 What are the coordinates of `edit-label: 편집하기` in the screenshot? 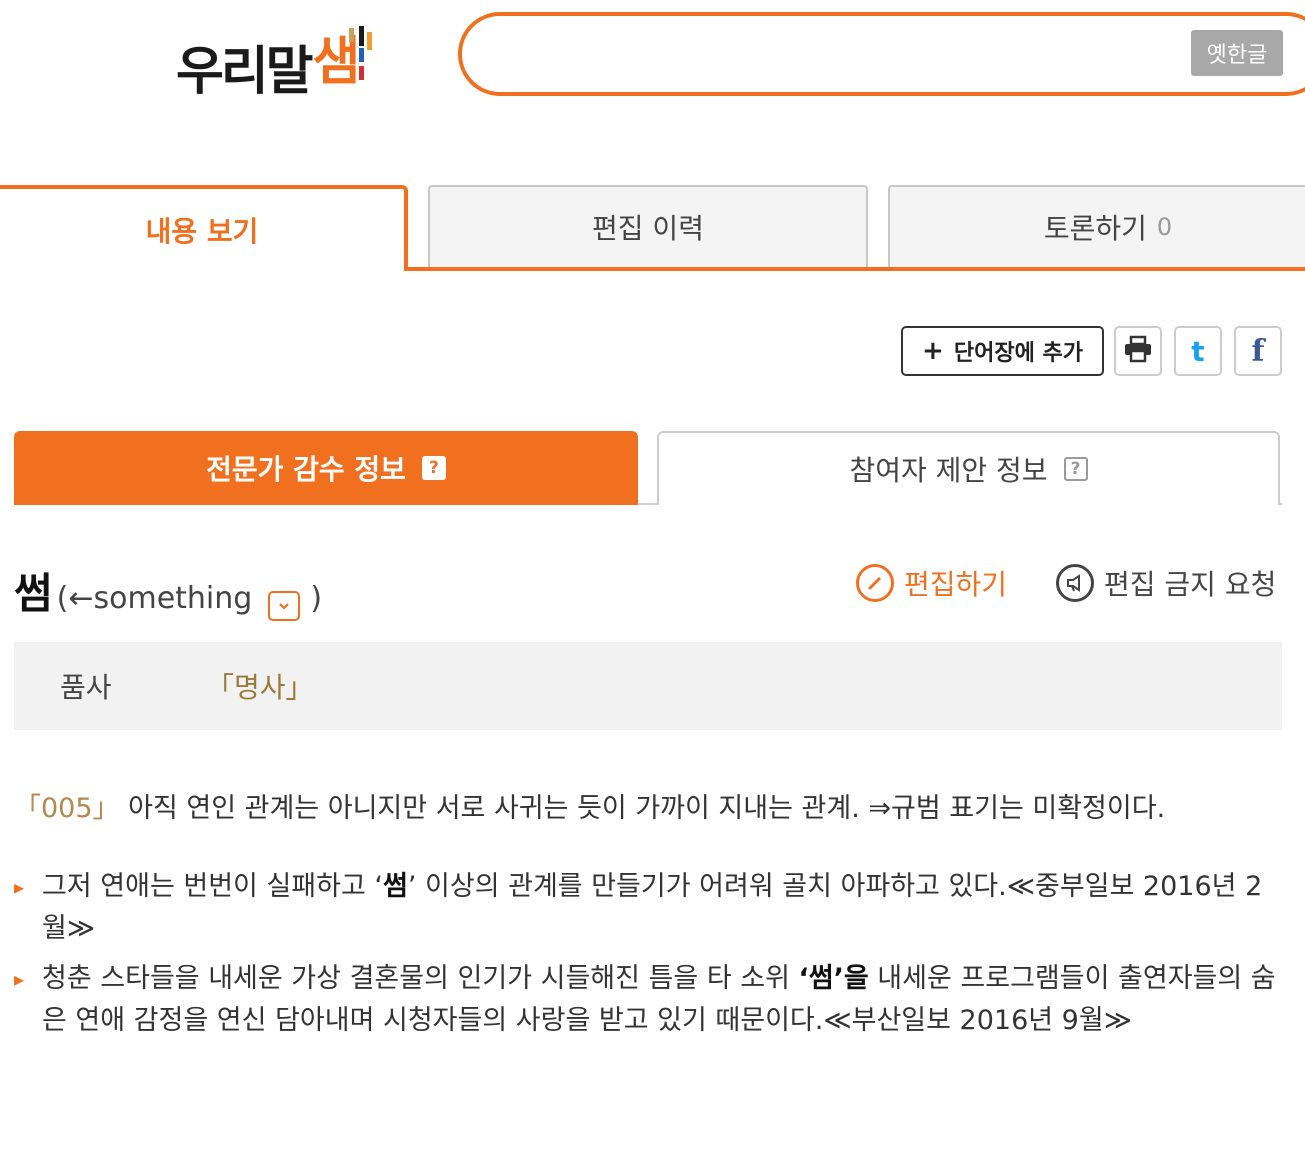 It's located at (956, 584).